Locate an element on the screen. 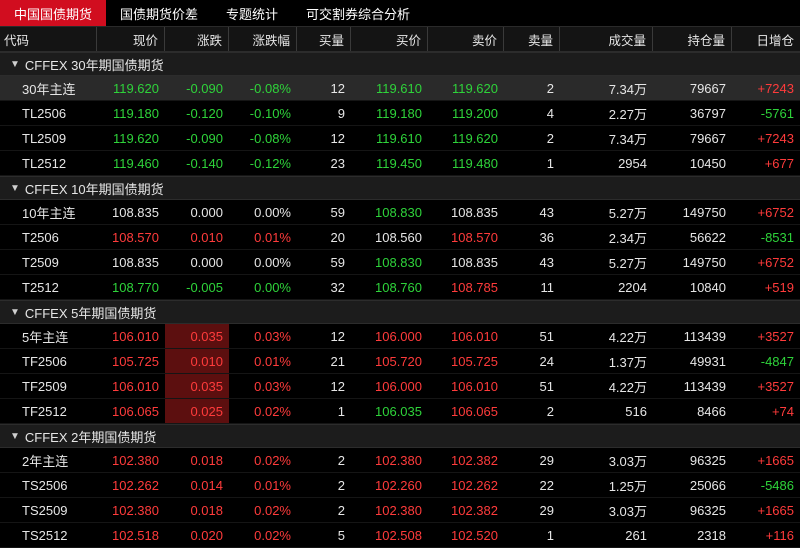 This screenshot has height=548, width=800. cell-code: TL2509 is located at coordinates (44, 138).